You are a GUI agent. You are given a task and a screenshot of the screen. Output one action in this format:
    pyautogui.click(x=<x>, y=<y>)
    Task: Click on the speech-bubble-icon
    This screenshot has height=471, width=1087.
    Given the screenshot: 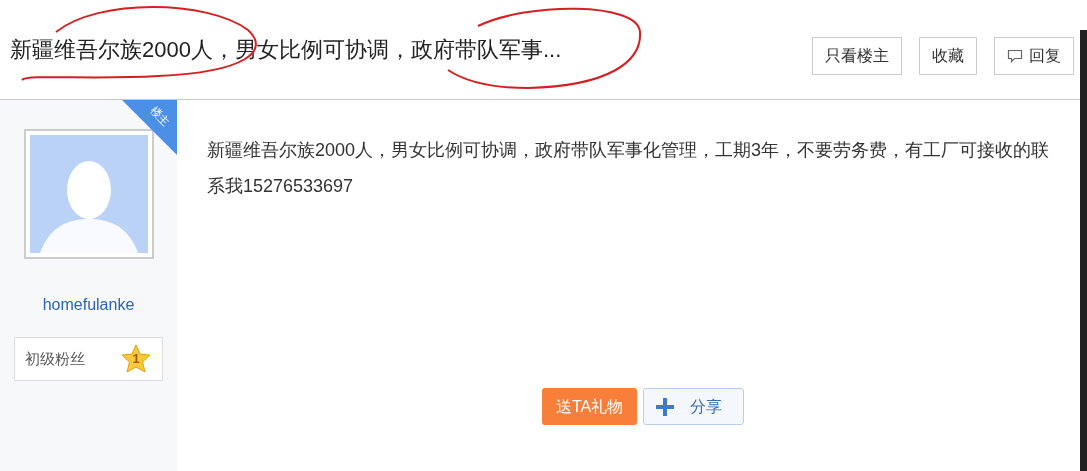 What is the action you would take?
    pyautogui.click(x=1015, y=55)
    